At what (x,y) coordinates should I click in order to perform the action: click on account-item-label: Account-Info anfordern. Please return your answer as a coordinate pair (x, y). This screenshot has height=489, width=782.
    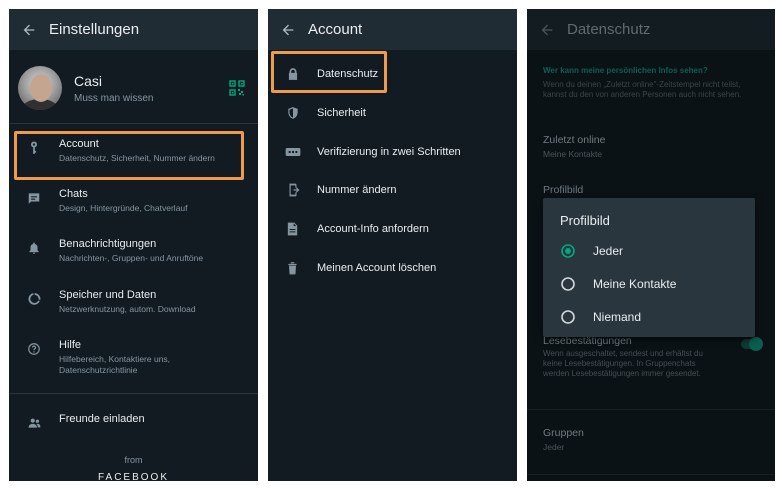
    Looking at the image, I should click on (373, 229).